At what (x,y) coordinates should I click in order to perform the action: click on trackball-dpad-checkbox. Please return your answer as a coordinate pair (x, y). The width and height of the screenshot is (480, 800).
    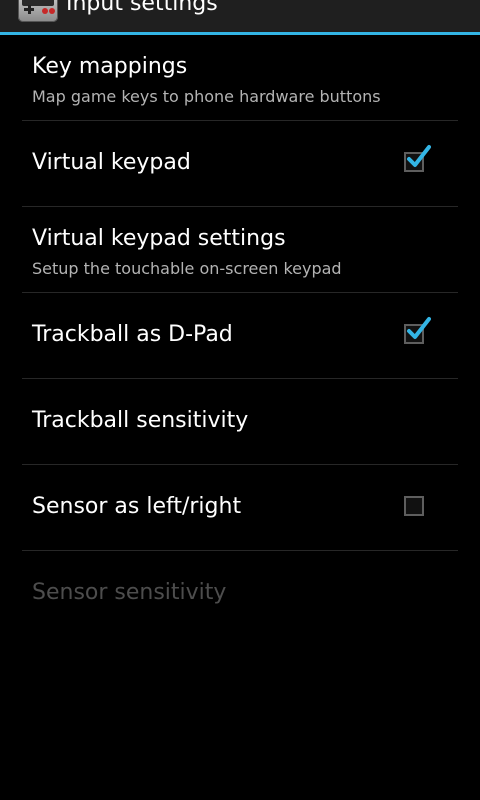
    Looking at the image, I should click on (417, 330).